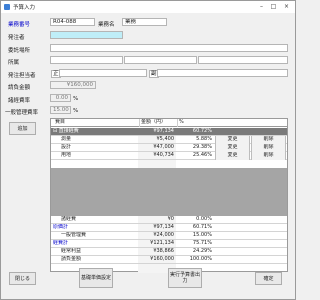 Image resolution: width=320 pixels, height=300 pixels. I want to click on table-row: 請負金額 ¥160,000 100.00%, so click(169, 260).